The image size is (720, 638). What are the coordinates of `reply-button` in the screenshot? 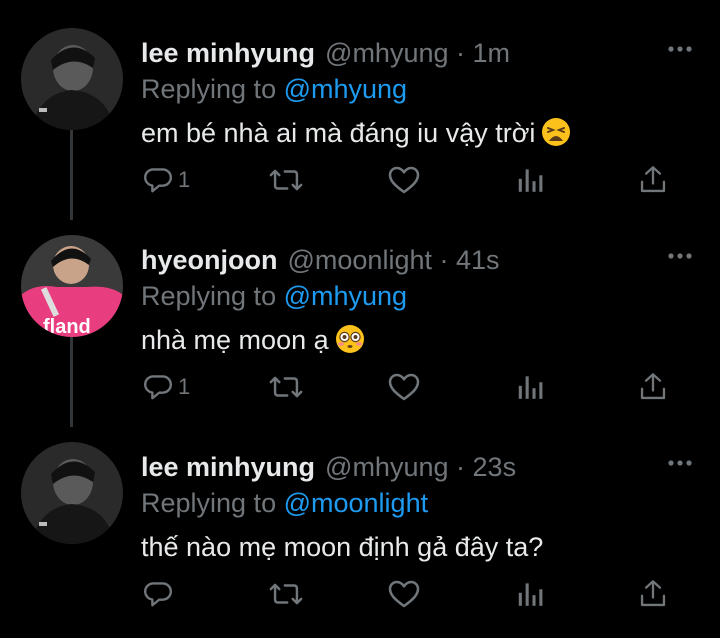 It's located at (160, 594).